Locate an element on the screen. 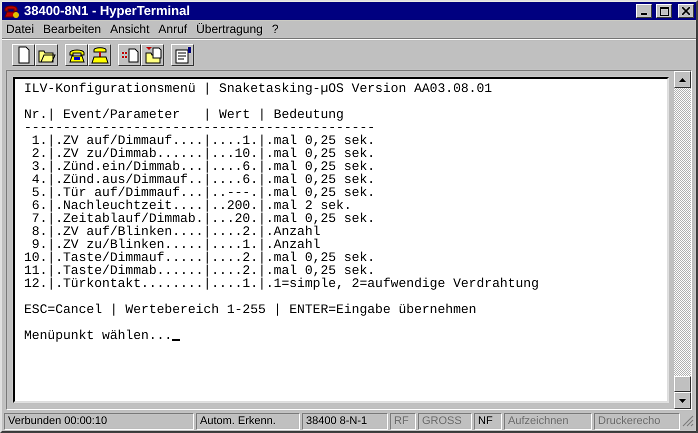 The image size is (698, 433). status-pane: Verbunden 00:00:10 is located at coordinates (99, 421).